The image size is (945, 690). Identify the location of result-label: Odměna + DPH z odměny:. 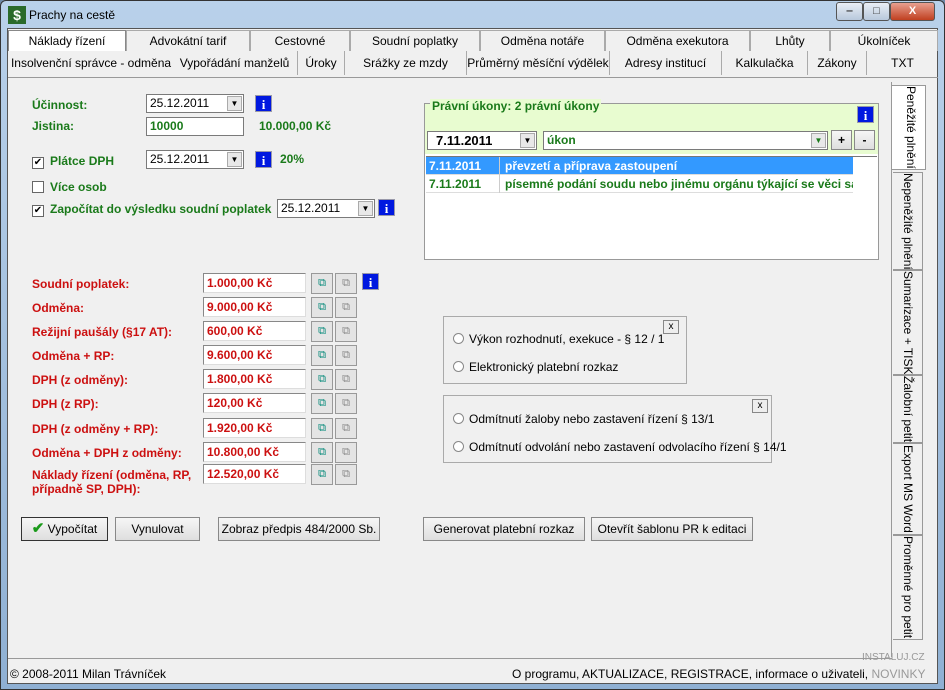
(107, 453).